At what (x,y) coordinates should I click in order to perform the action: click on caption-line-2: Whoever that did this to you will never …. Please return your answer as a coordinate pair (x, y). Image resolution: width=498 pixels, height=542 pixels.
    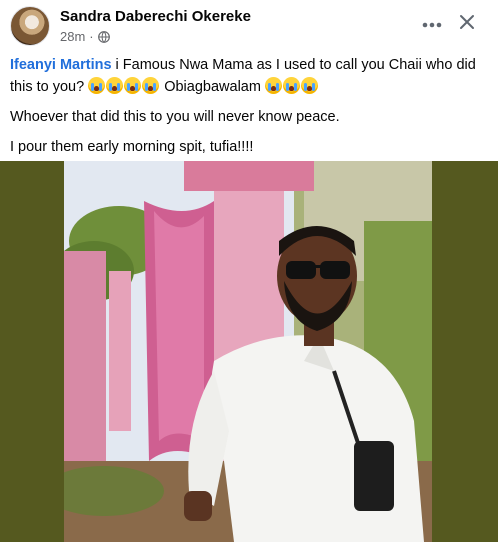
    Looking at the image, I should click on (175, 117).